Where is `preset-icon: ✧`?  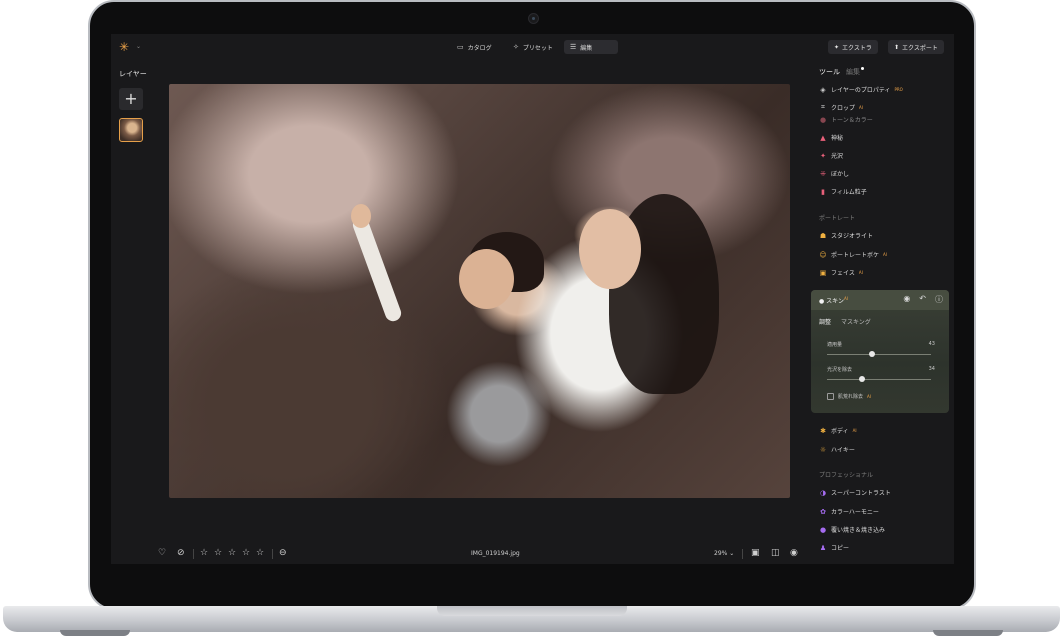 preset-icon: ✧ is located at coordinates (516, 47).